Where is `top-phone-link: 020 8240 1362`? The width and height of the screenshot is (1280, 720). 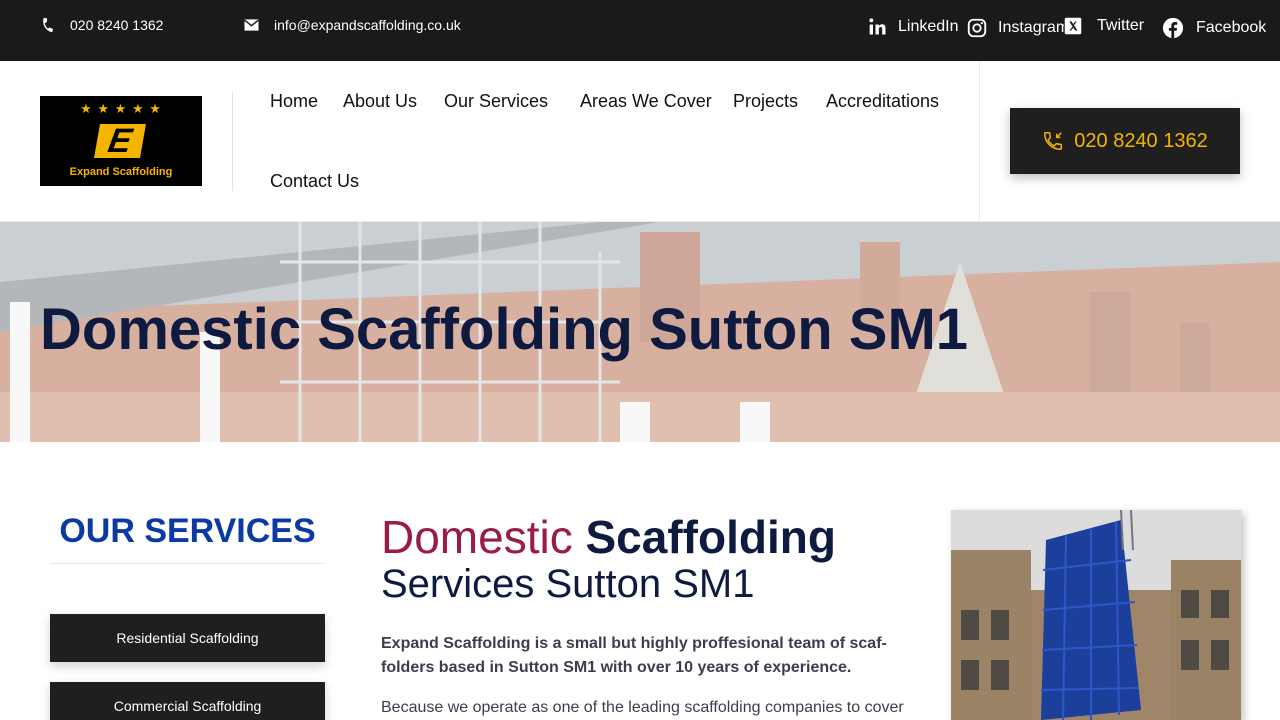
top-phone-link: 020 8240 1362 is located at coordinates (101, 25).